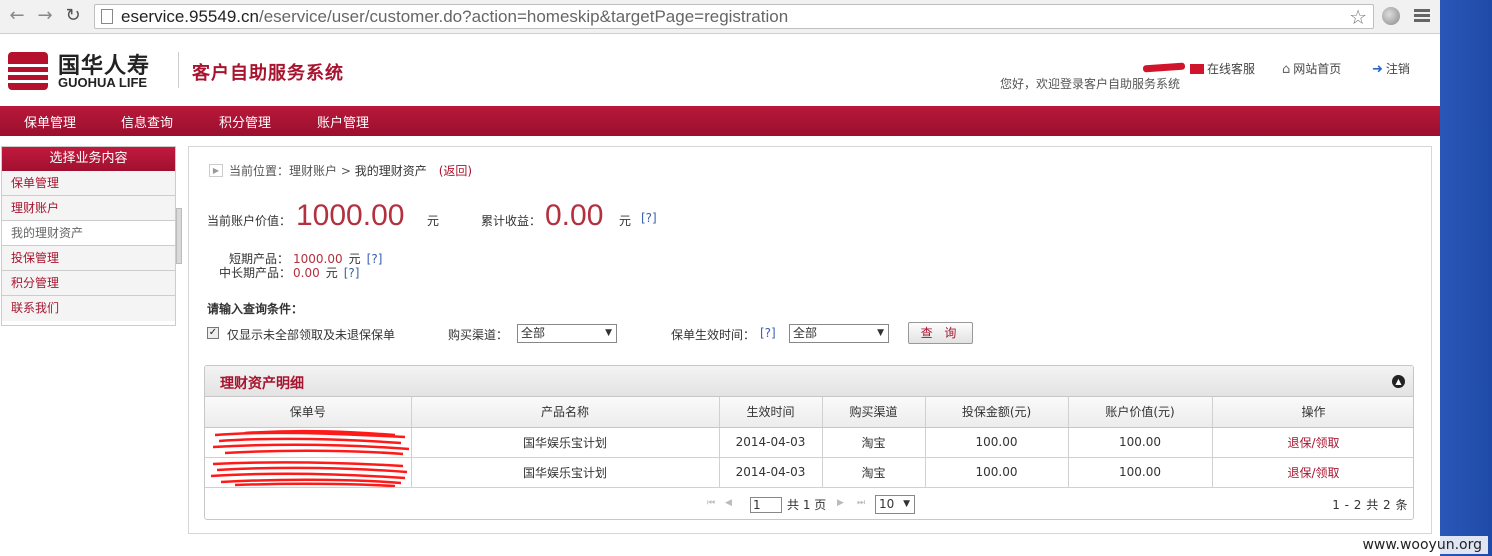  I want to click on page-icon, so click(107, 16).